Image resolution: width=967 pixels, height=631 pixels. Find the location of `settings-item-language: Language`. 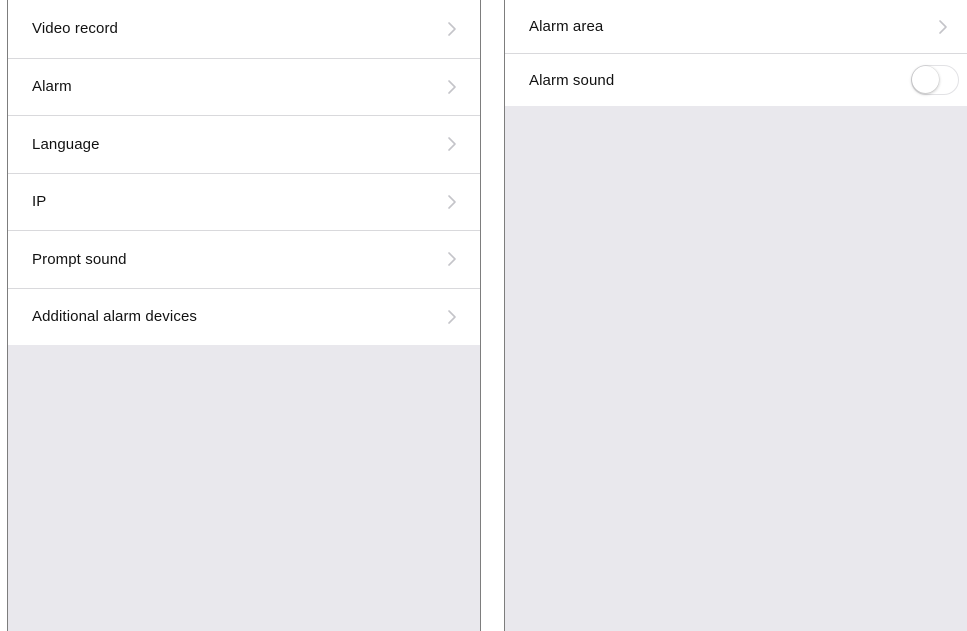

settings-item-language: Language is located at coordinates (244, 144).